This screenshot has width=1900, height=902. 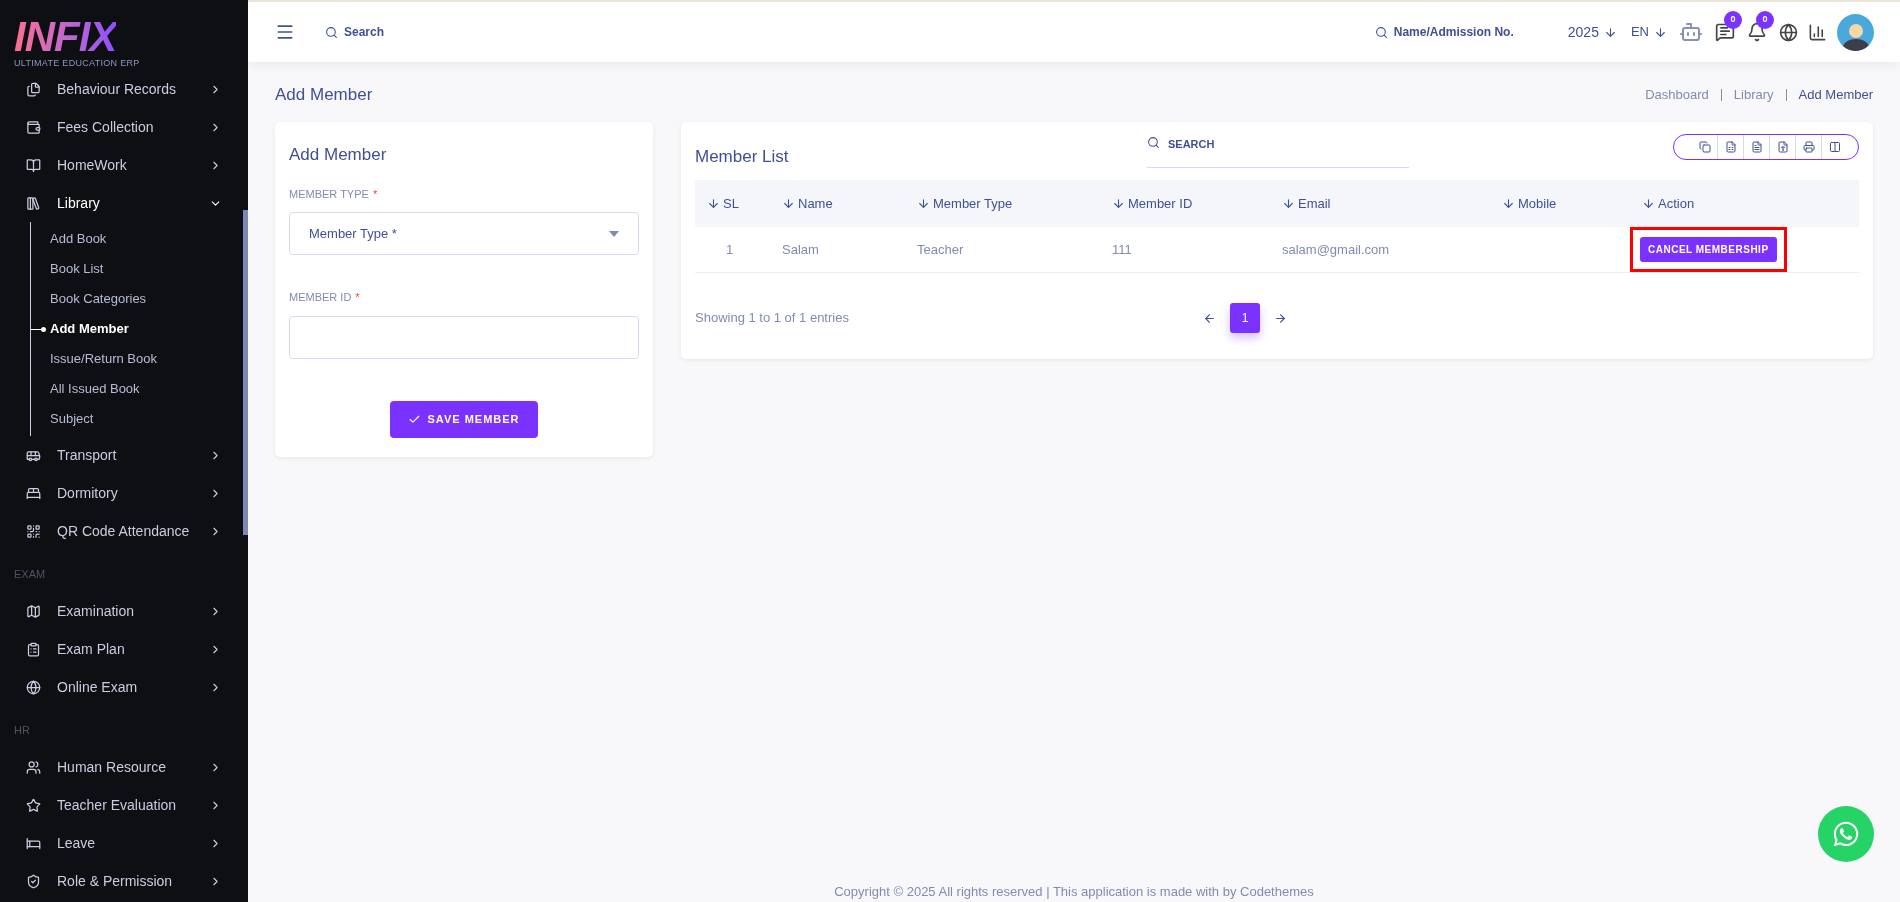 What do you see at coordinates (1808, 147) in the screenshot?
I see `printer-icon` at bounding box center [1808, 147].